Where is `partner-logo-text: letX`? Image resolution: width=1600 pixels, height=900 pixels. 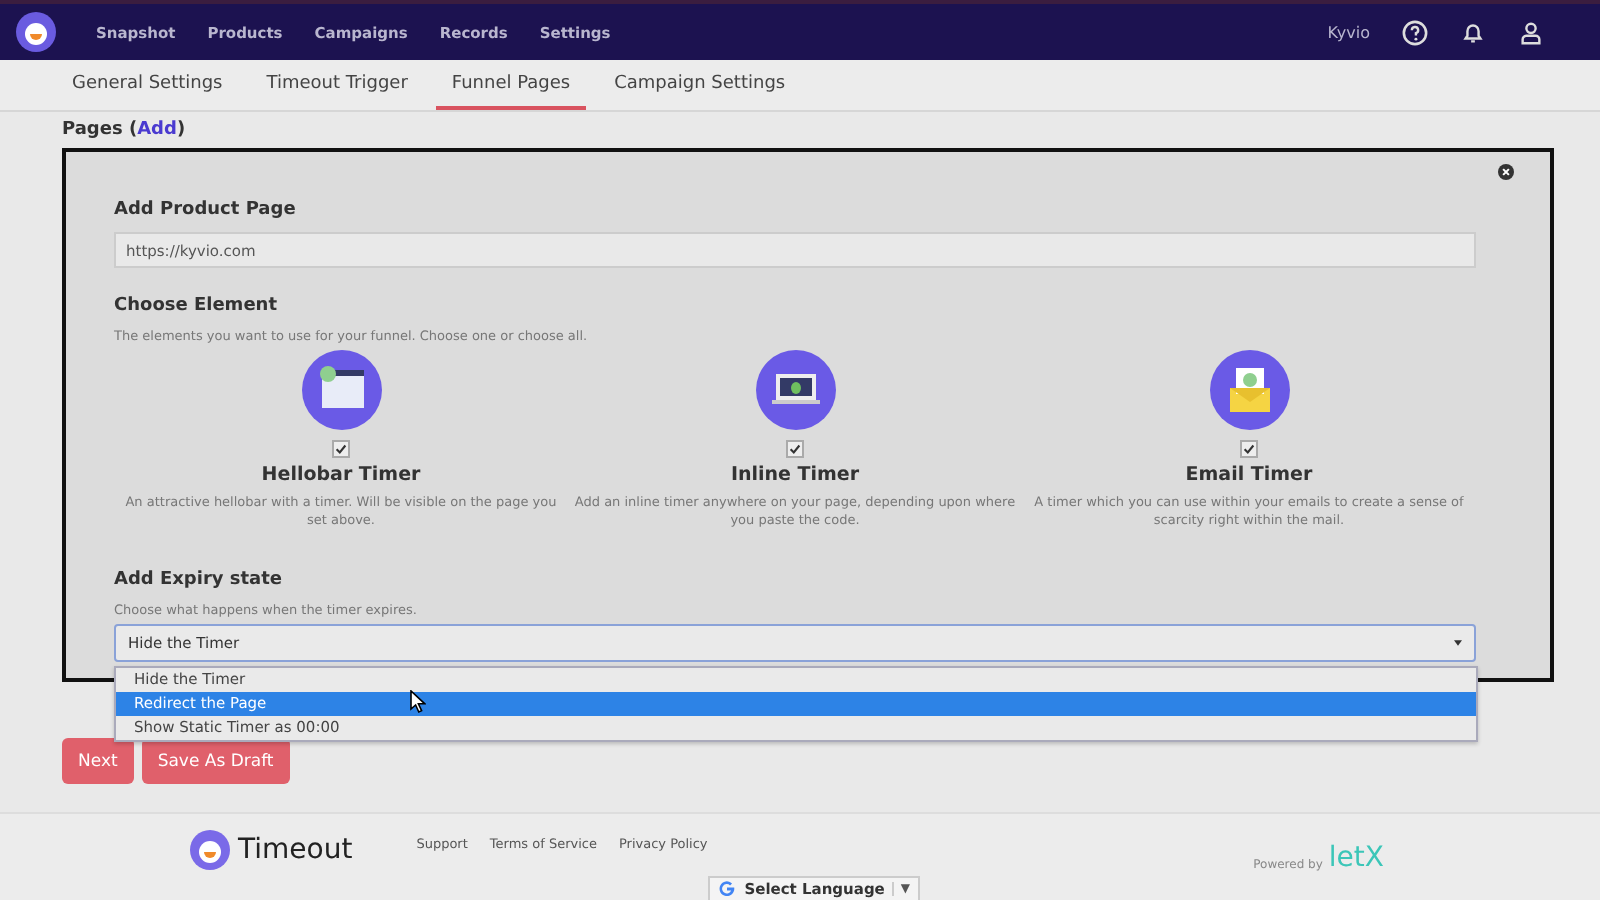 partner-logo-text: letX is located at coordinates (1356, 858).